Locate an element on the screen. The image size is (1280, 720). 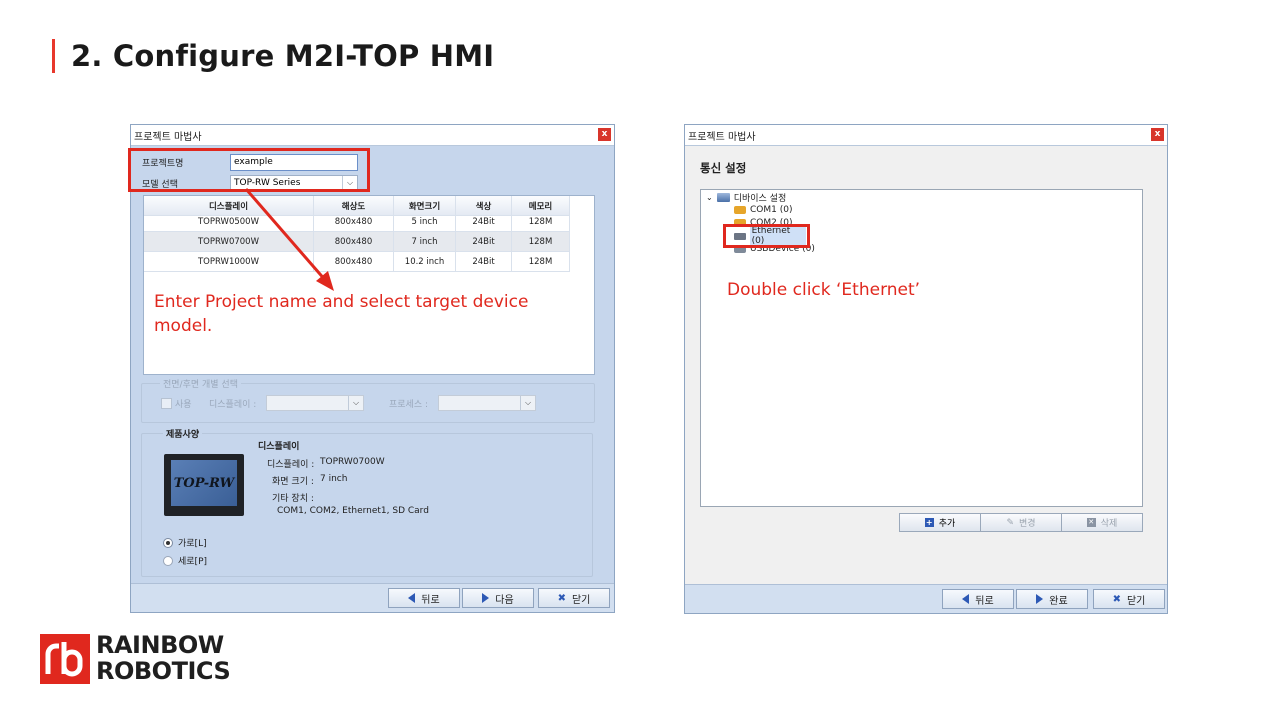
tree-root-device-settings: ⌄ 디바이스 설정 is located at coordinates (746, 197).